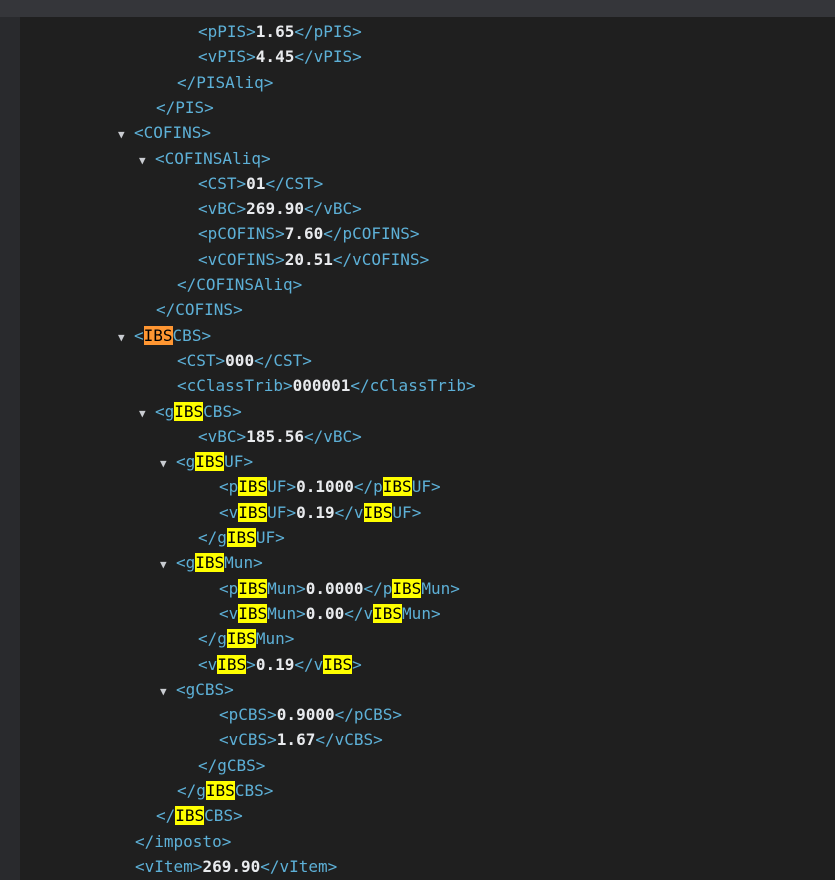 The image size is (835, 880). I want to click on xml-tag: <pCBS>, so click(248, 715).